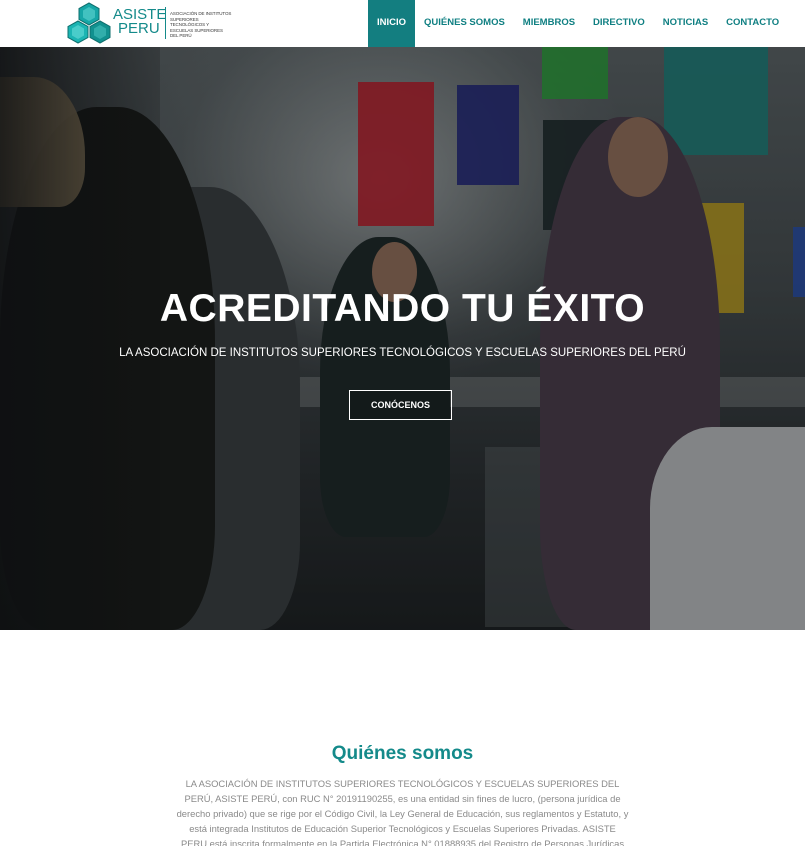 This screenshot has height=846, width=805. Describe the element at coordinates (752, 23) in the screenshot. I see `nav-item-contacto: CONTACTO` at that location.